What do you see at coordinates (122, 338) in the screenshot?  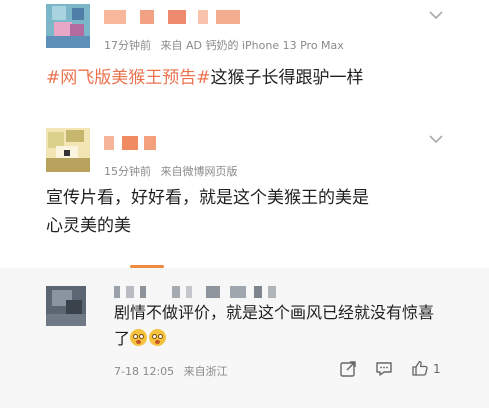 I see `post-text-line2: 了` at bounding box center [122, 338].